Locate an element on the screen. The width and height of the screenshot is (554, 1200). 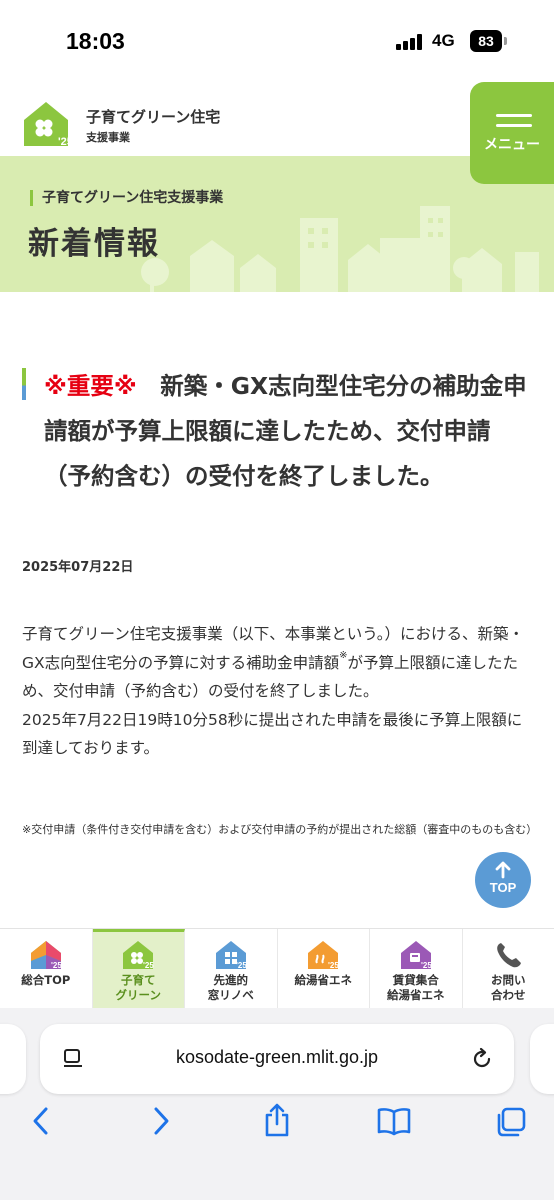
battery-tip is located at coordinates (505, 41).